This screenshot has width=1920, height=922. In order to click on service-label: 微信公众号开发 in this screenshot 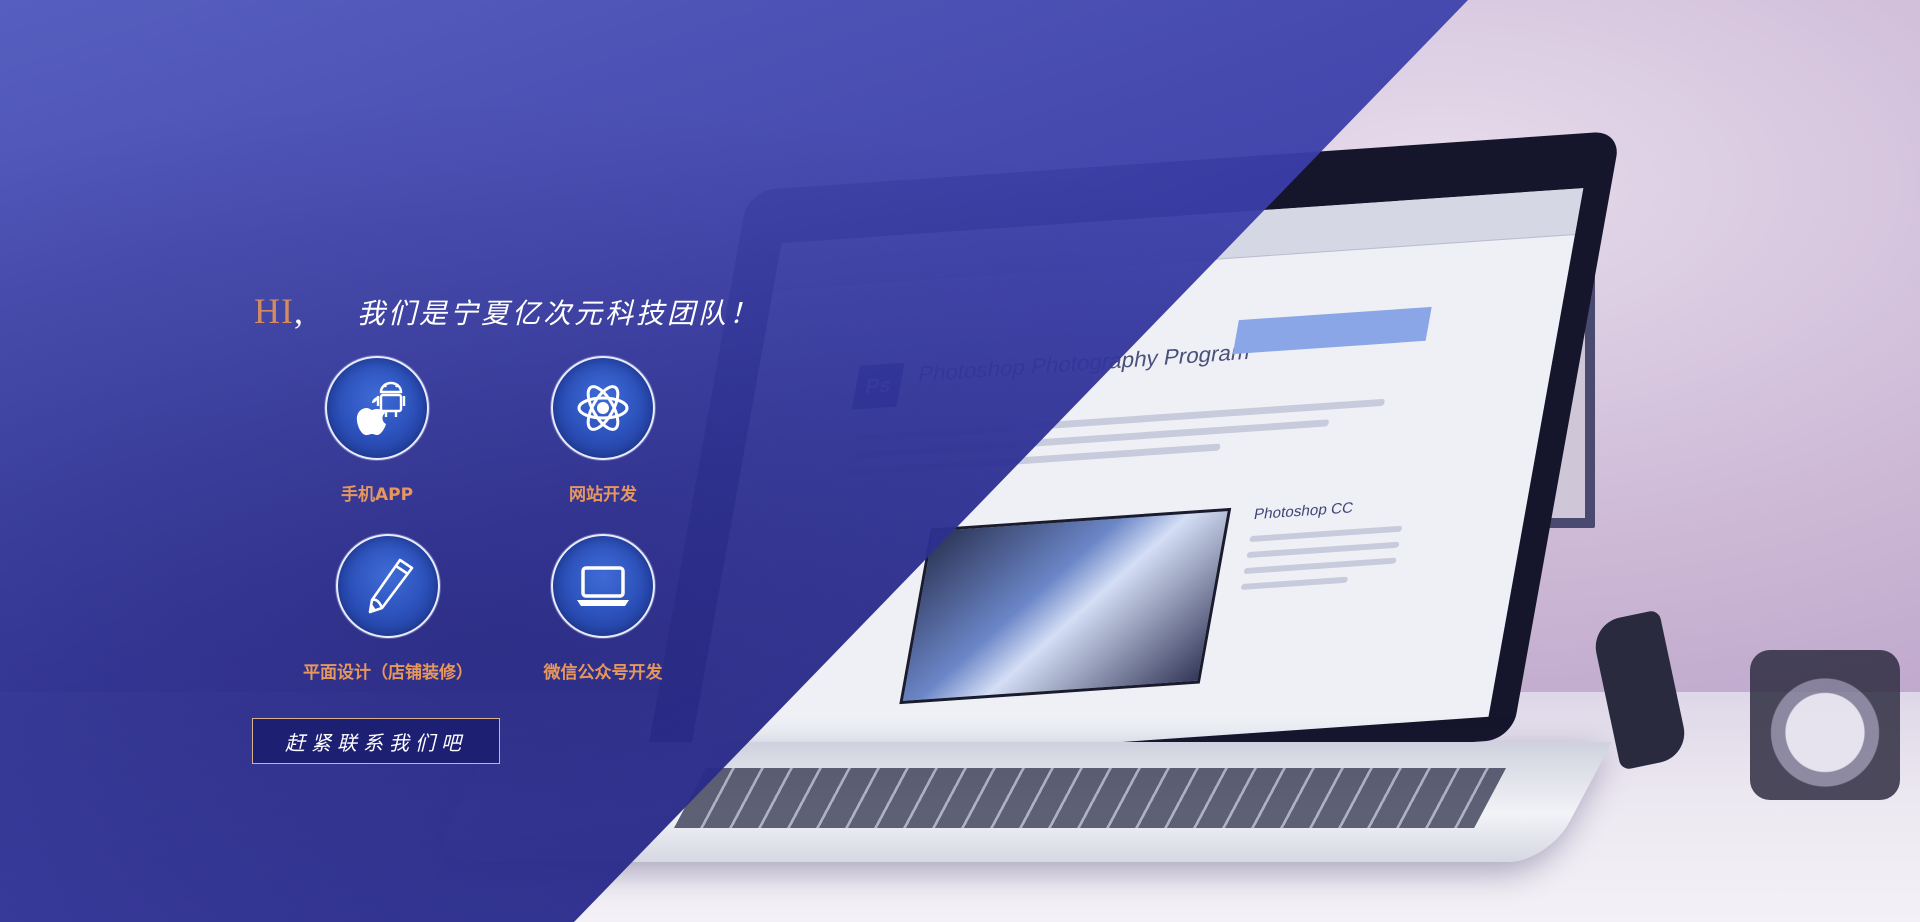, I will do `click(603, 673)`.